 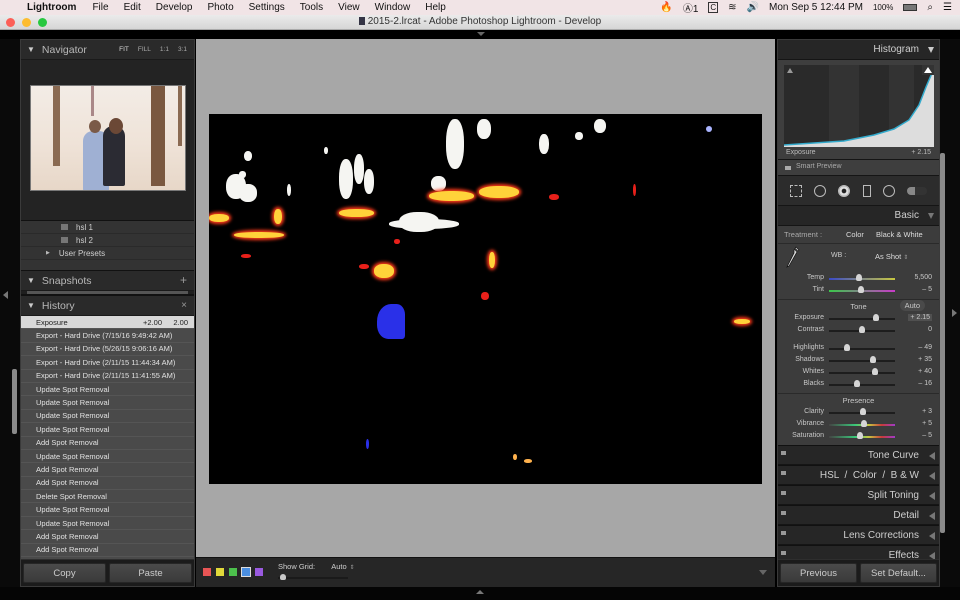 I want to click on white-balance-eyedropper-icon, so click(x=793, y=257).